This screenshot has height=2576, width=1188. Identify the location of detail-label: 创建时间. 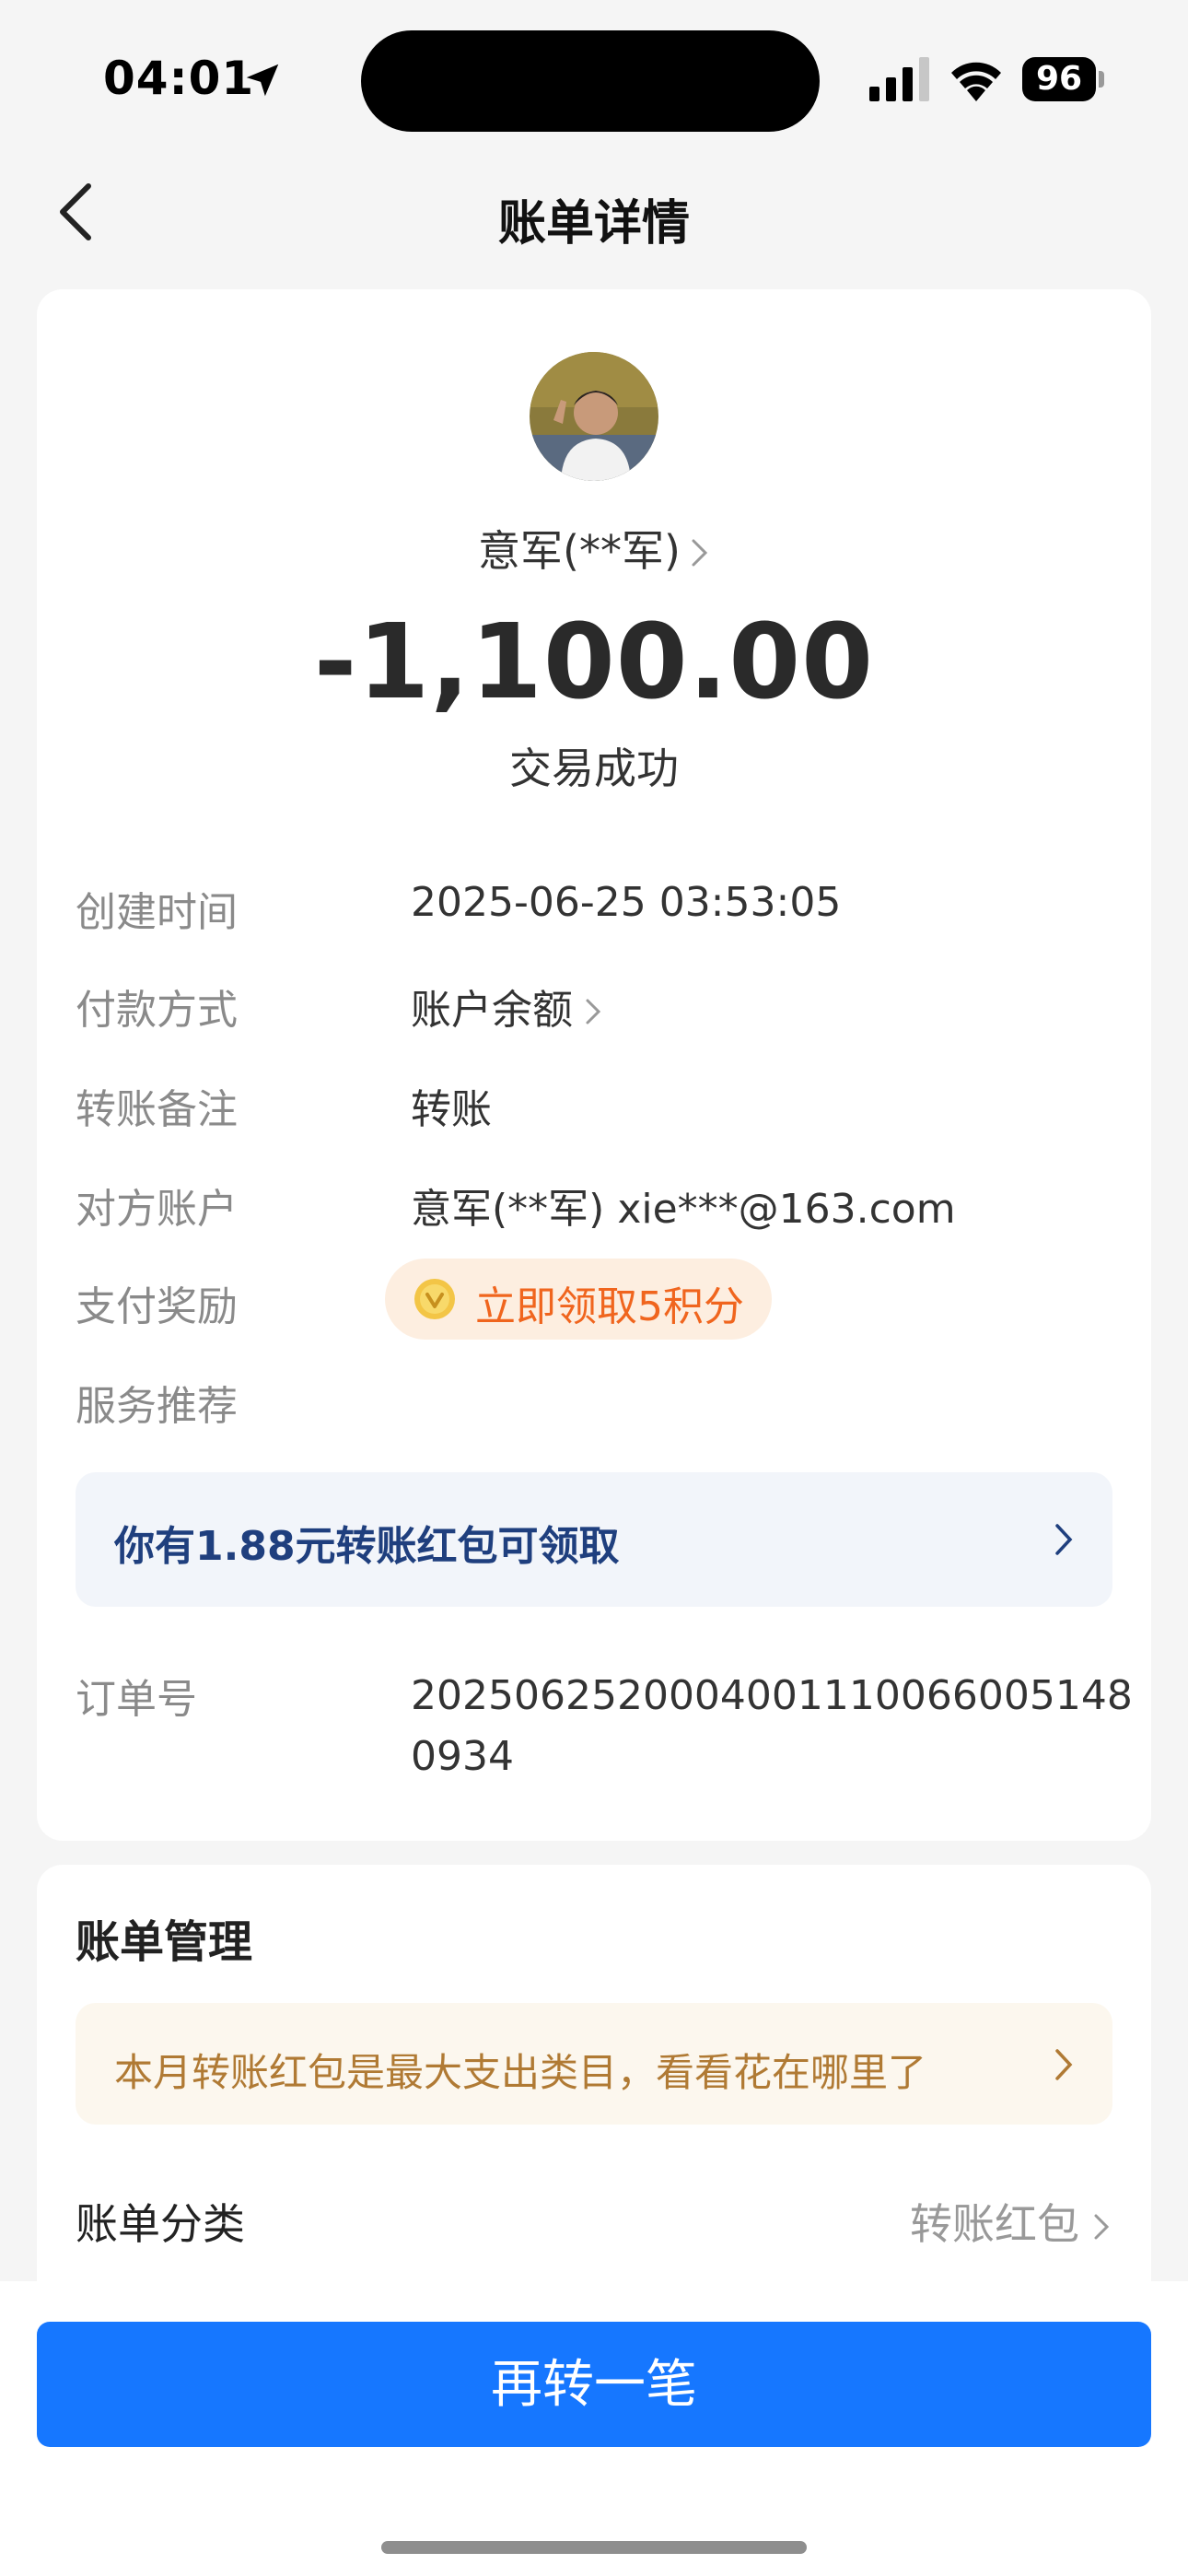
(157, 912).